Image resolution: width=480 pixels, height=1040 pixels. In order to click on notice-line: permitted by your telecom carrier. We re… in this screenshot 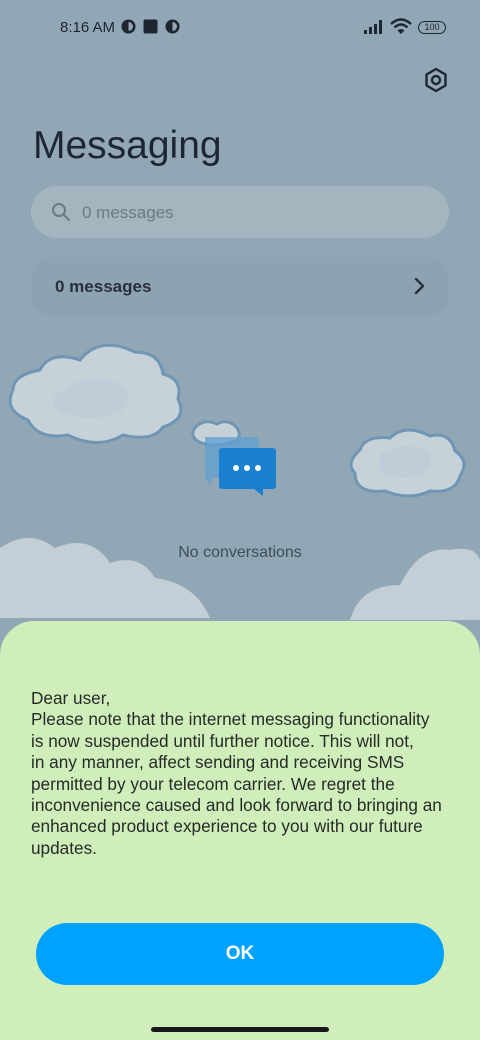, I will do `click(213, 783)`.